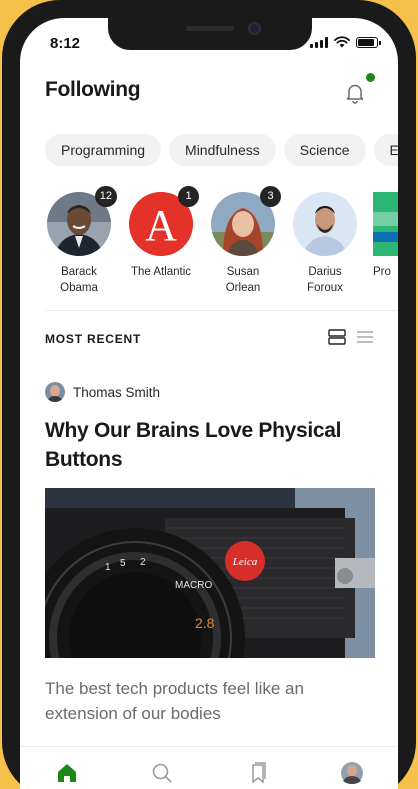  I want to click on svg-text: 2, so click(143, 562).